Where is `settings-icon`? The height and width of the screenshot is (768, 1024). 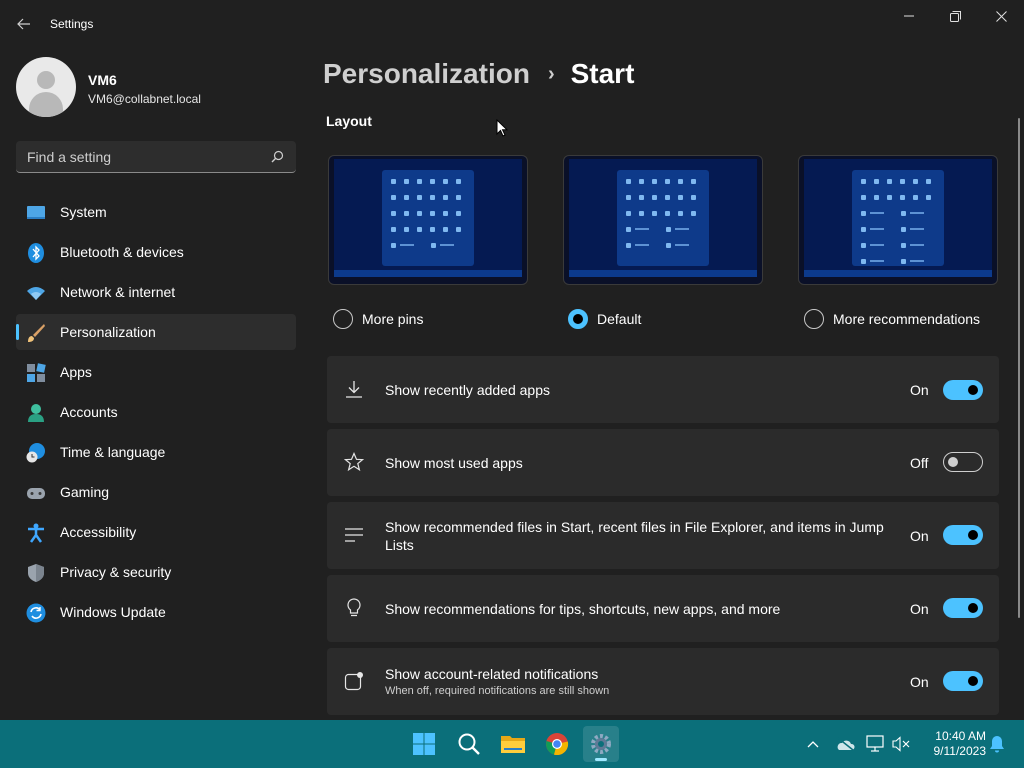
settings-icon is located at coordinates (601, 744).